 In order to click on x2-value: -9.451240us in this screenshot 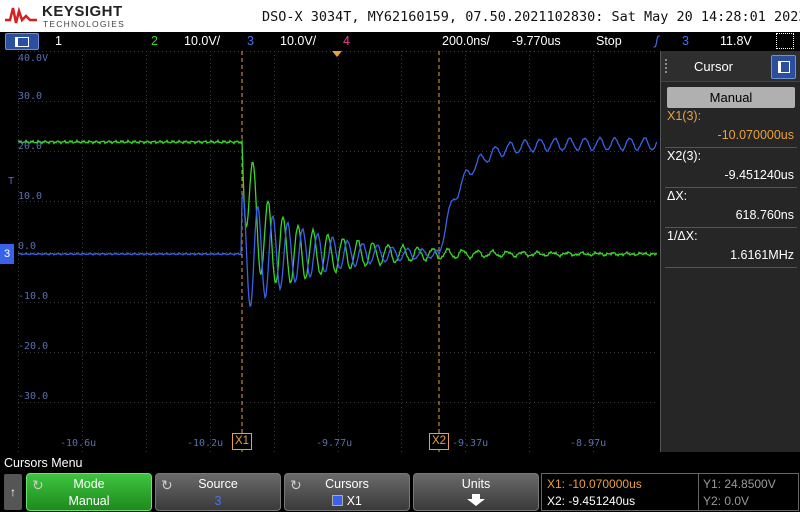, I will do `click(759, 175)`.